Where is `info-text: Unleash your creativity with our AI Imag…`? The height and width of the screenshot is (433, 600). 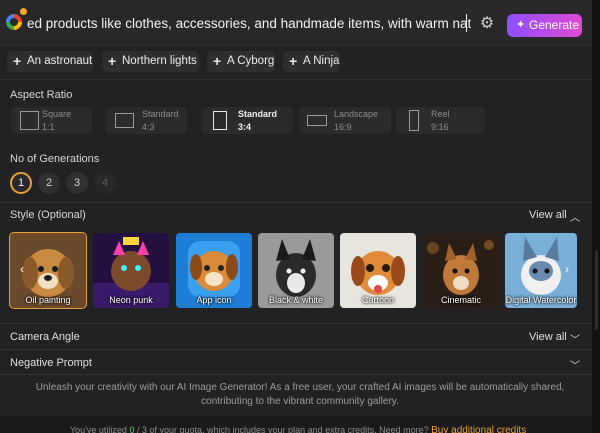
info-text: Unleash your creativity with our AI Imag… is located at coordinates (300, 394).